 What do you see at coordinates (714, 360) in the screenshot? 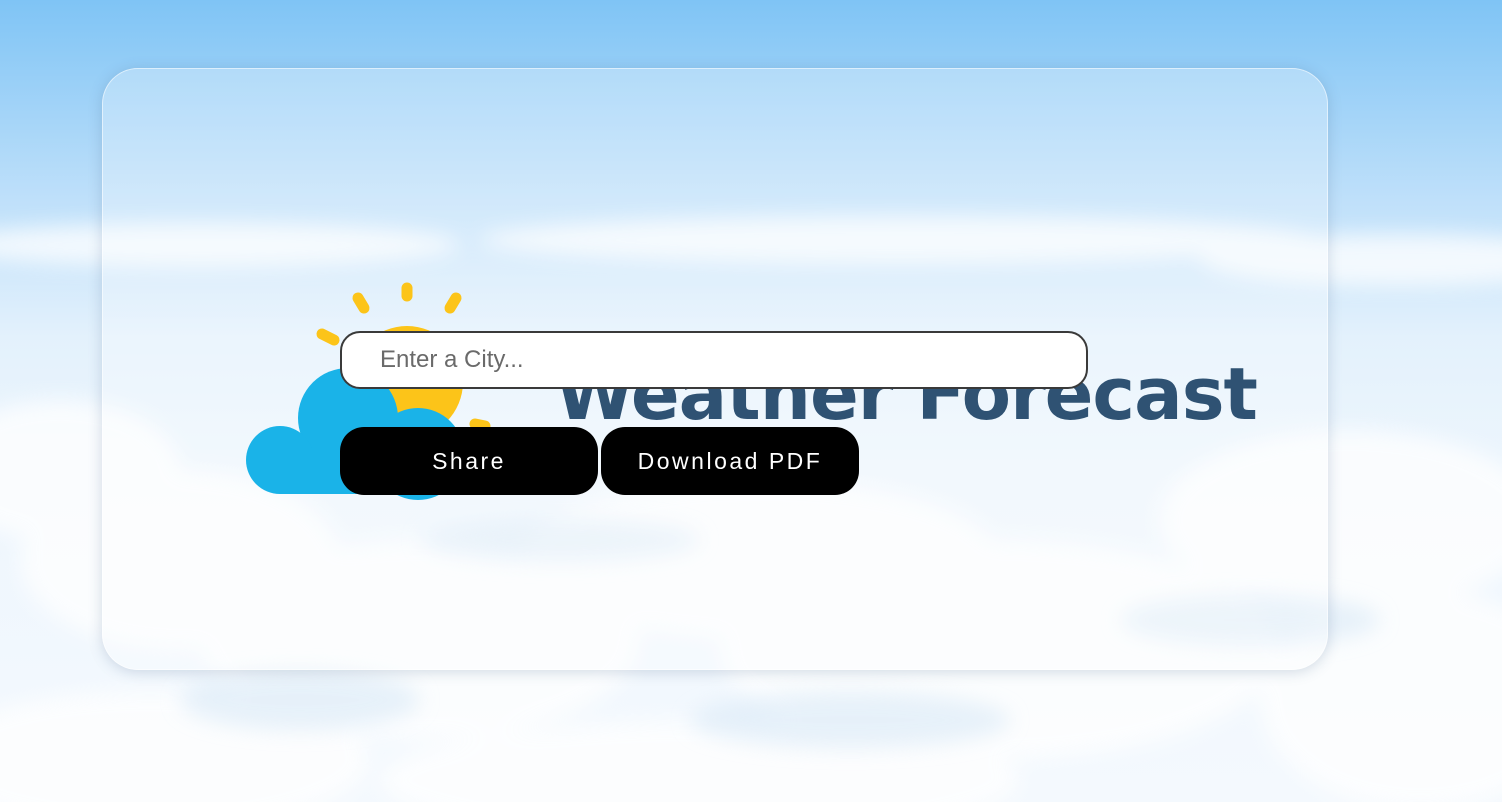
I see `city-search-input` at bounding box center [714, 360].